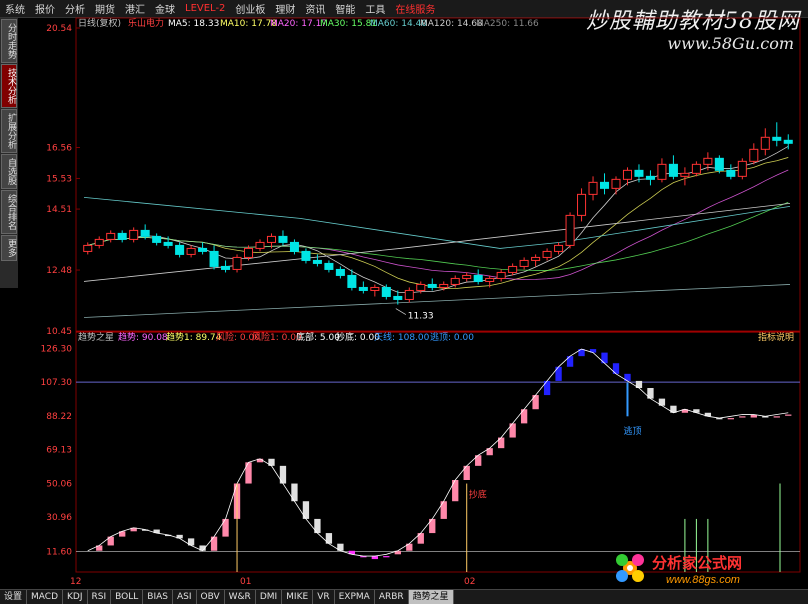 The width and height of the screenshot is (808, 604). Describe the element at coordinates (398, 24) in the screenshot. I see `main-header-ma60: MA60: 14.40` at that location.